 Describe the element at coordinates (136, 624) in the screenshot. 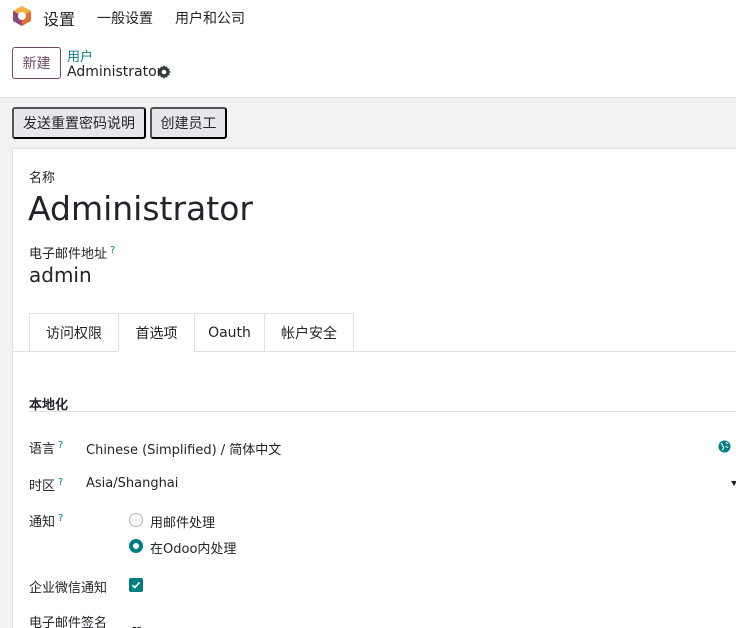

I see `signature-field: --` at that location.